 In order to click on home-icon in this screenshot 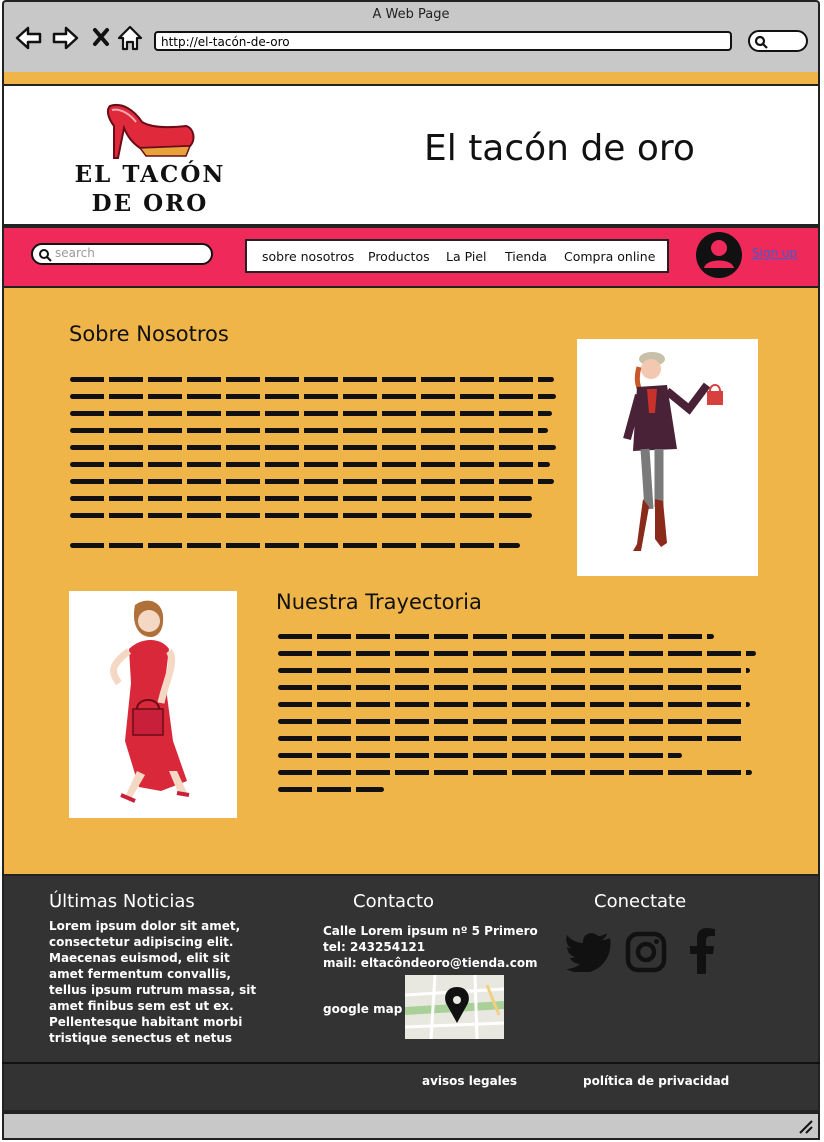, I will do `click(130, 38)`.